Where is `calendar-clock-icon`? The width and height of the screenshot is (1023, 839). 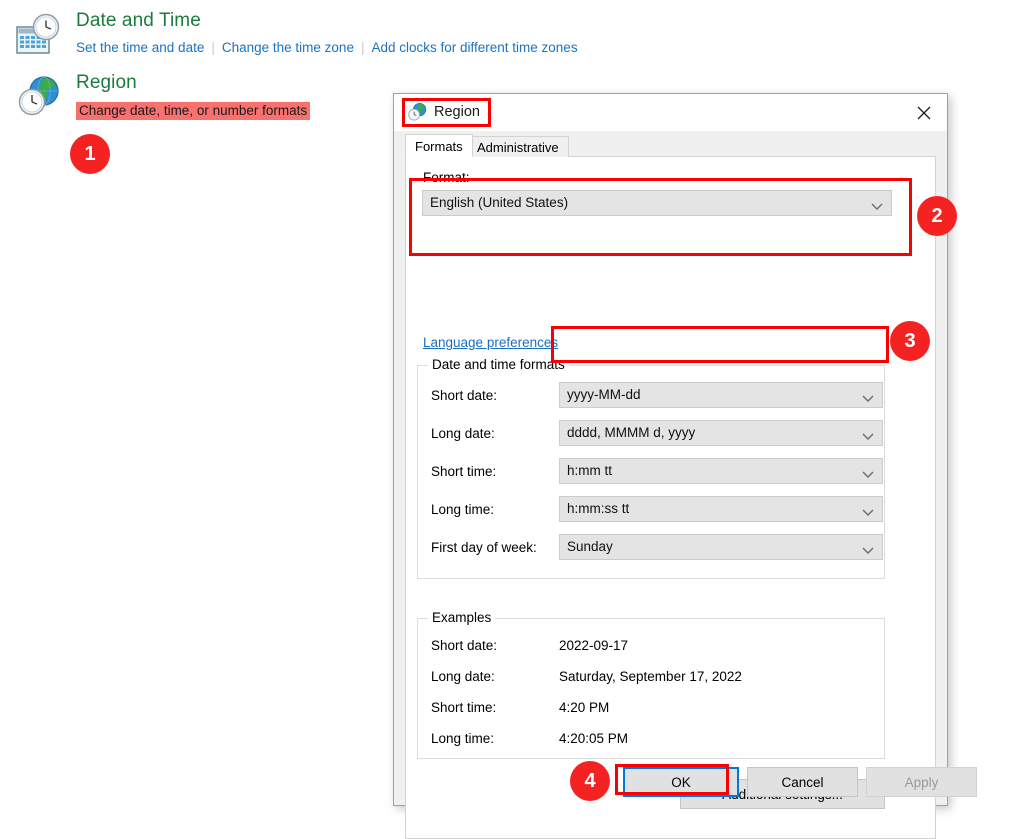
calendar-clock-icon is located at coordinates (39, 36).